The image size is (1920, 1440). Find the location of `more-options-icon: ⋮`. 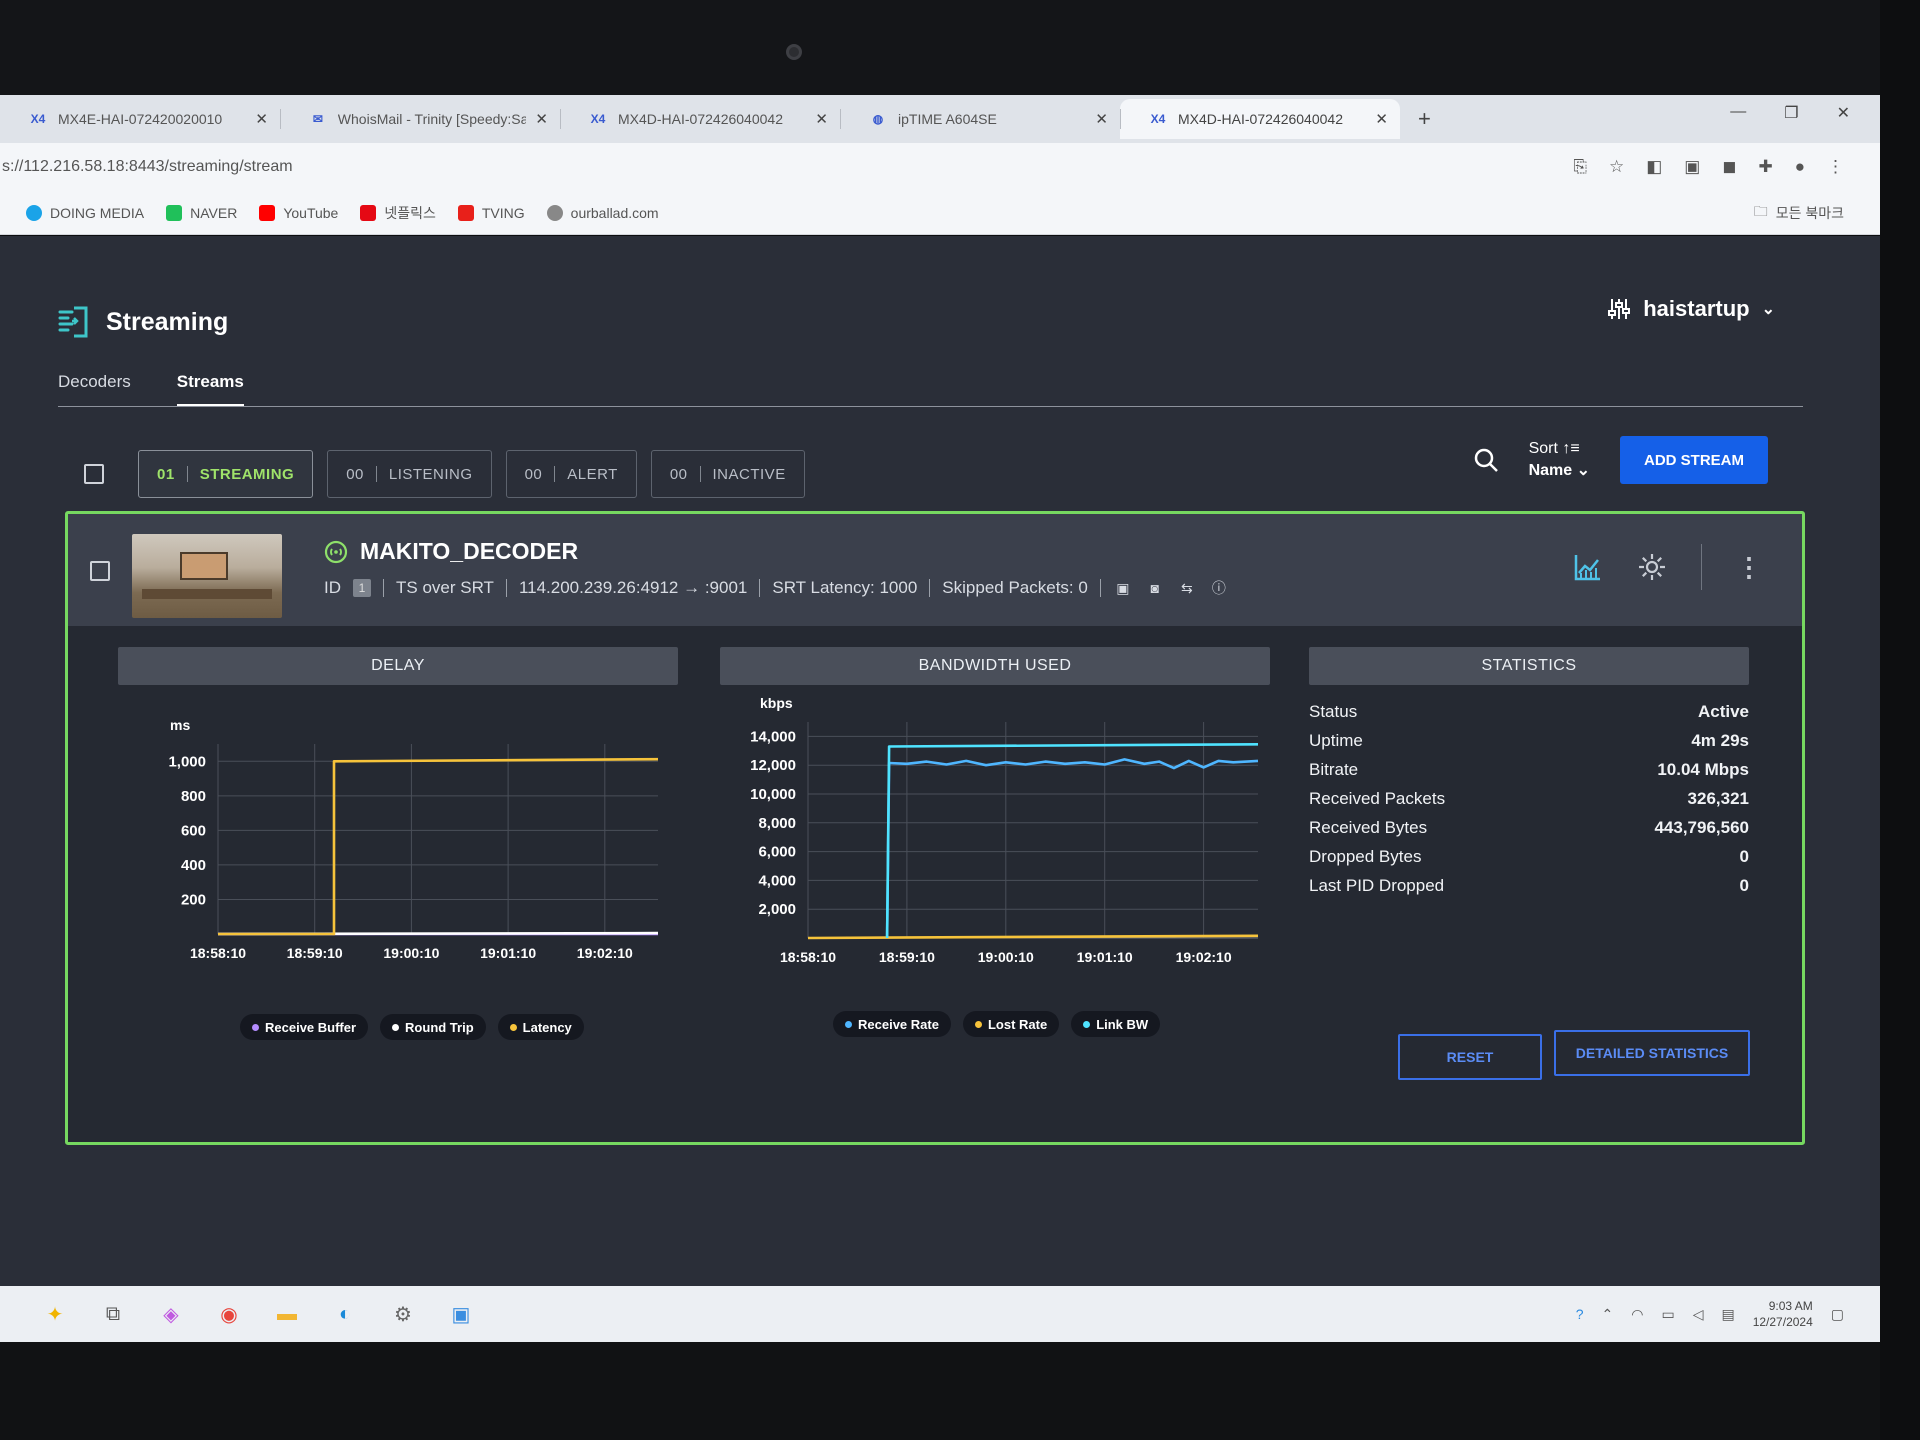

more-options-icon: ⋮ is located at coordinates (1749, 567).